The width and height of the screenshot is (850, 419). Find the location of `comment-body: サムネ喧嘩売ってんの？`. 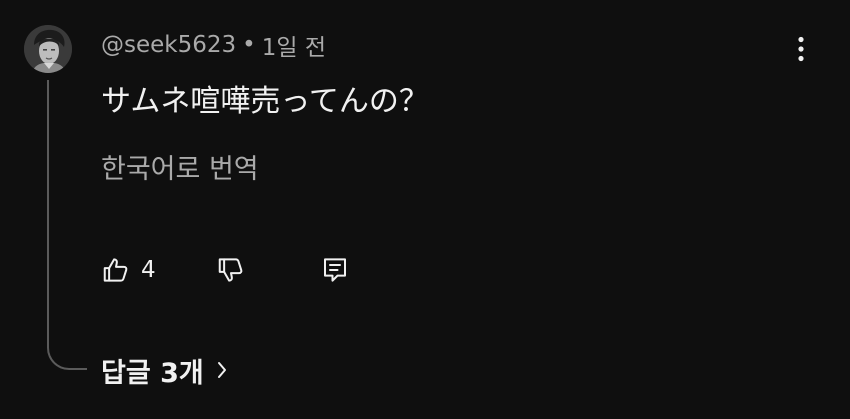

comment-body: サムネ喧嘩売ってんの？ is located at coordinates (265, 101).